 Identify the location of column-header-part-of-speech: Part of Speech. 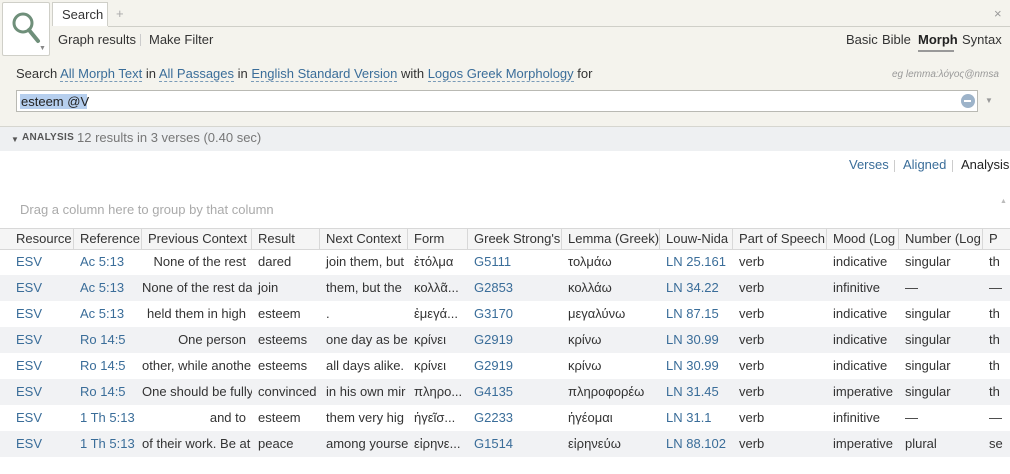
(780, 239).